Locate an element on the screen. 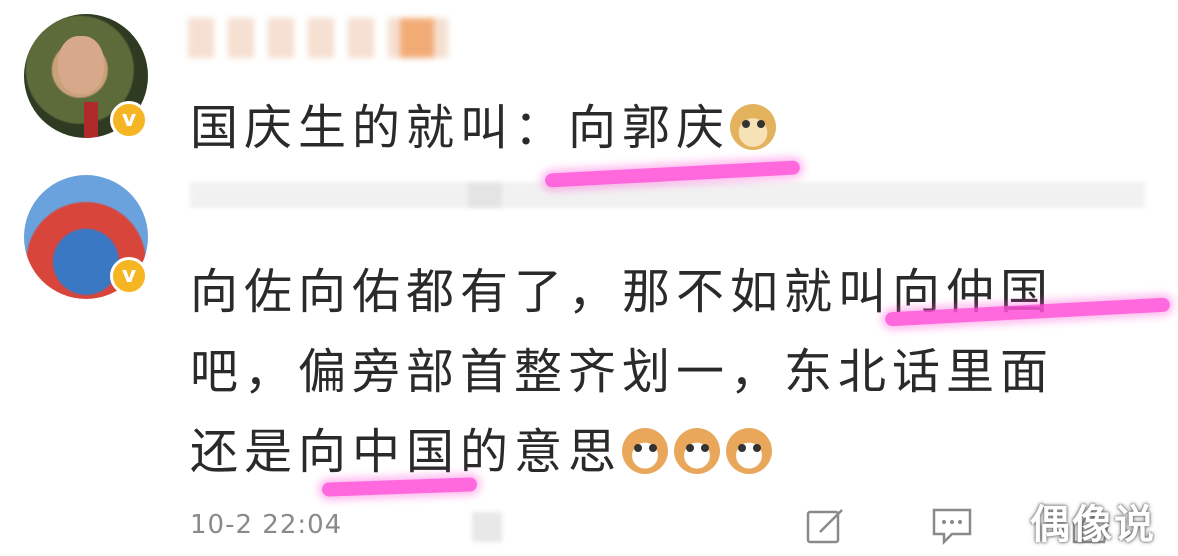  blurred-divider-gap is located at coordinates (485, 195).